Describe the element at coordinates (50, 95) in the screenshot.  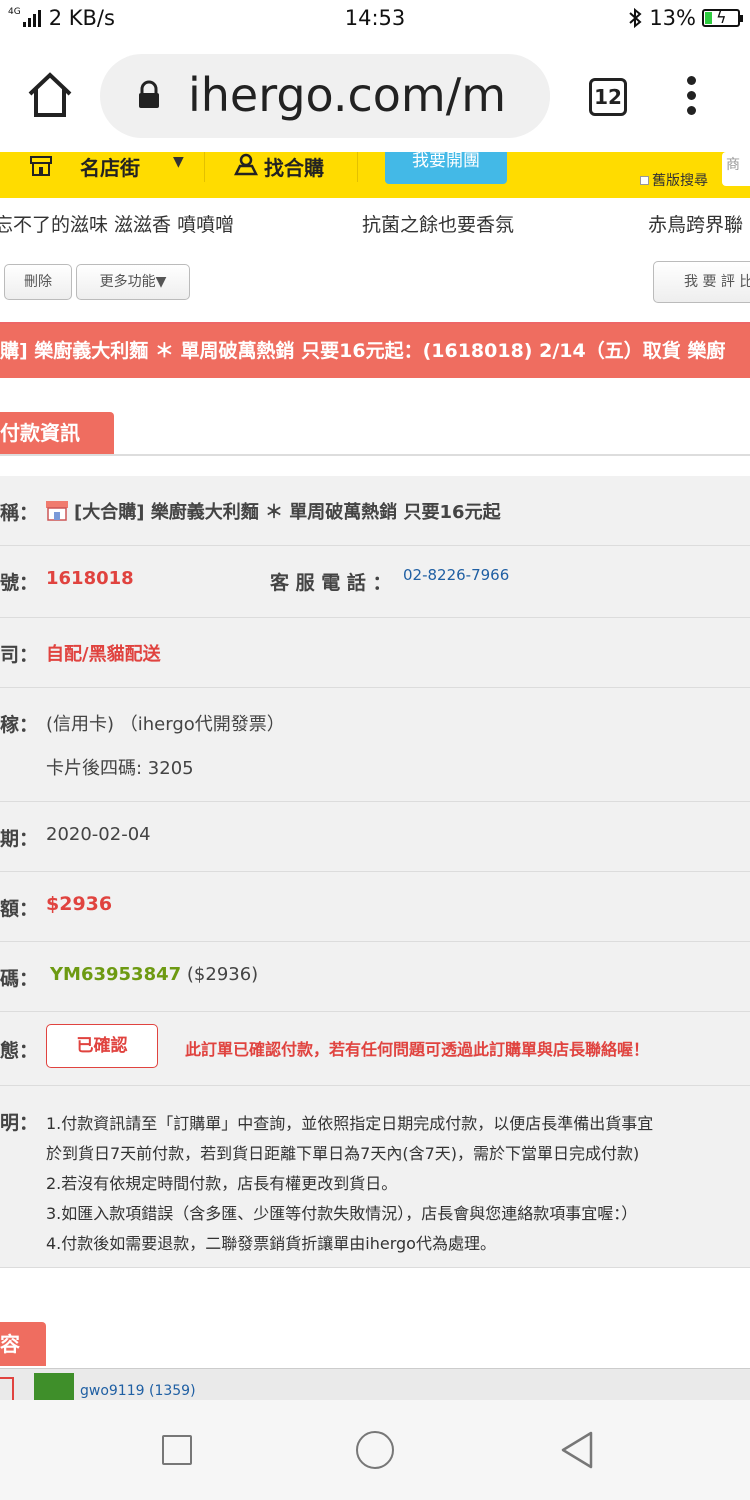
I see `home-icon` at that location.